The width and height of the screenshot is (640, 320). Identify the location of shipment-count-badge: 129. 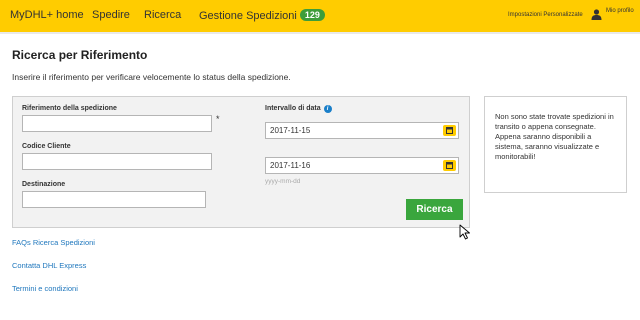
(312, 15).